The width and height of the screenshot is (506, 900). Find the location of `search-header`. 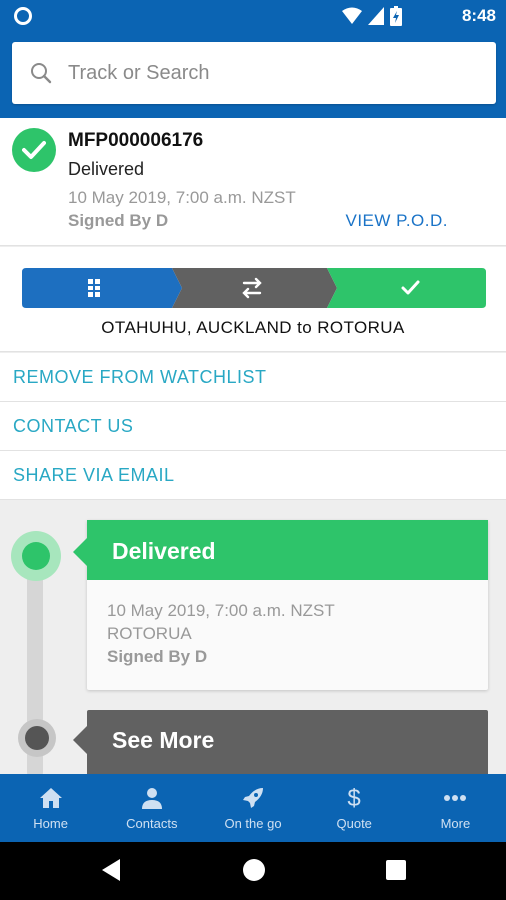

search-header is located at coordinates (253, 75).